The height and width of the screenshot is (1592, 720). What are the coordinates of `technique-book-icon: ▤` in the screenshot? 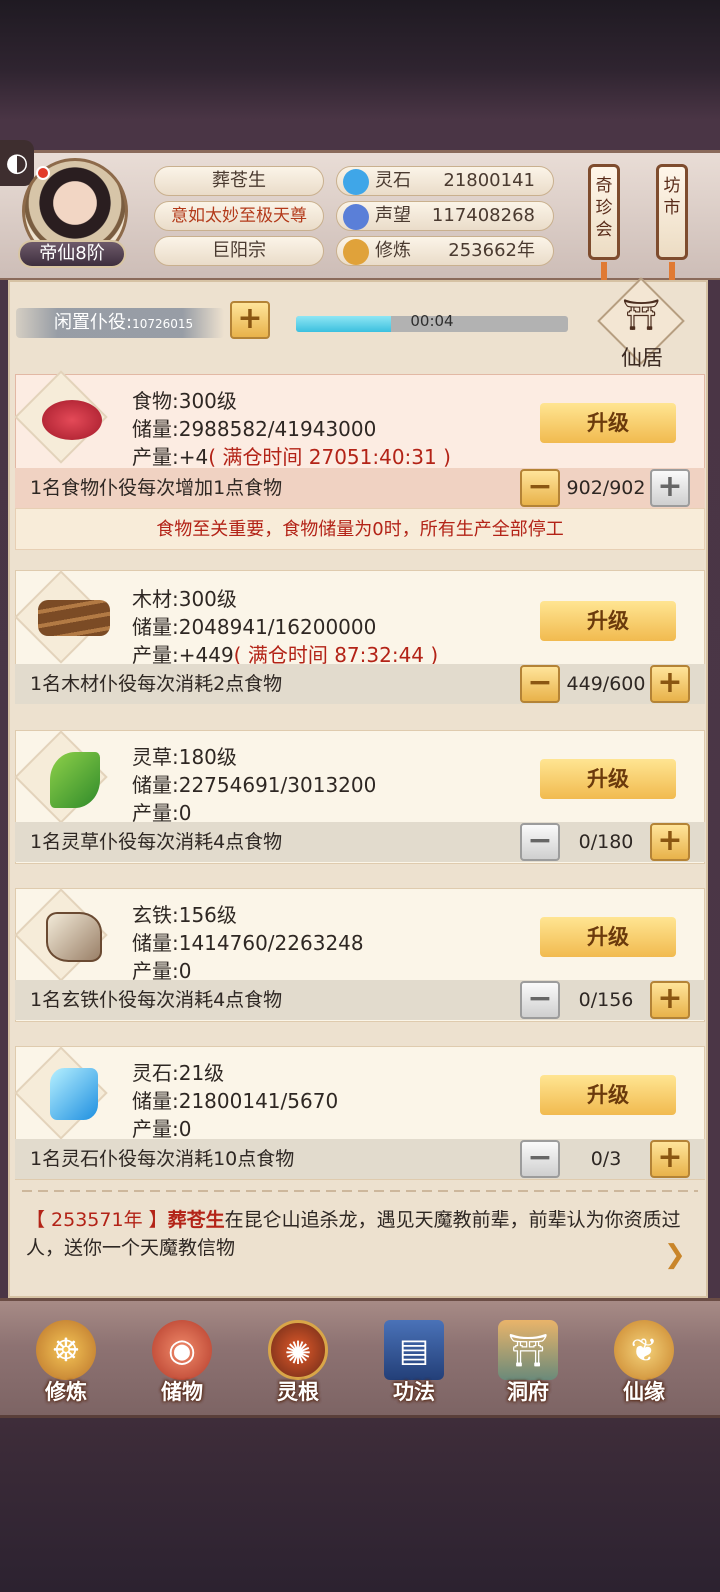 It's located at (414, 1350).